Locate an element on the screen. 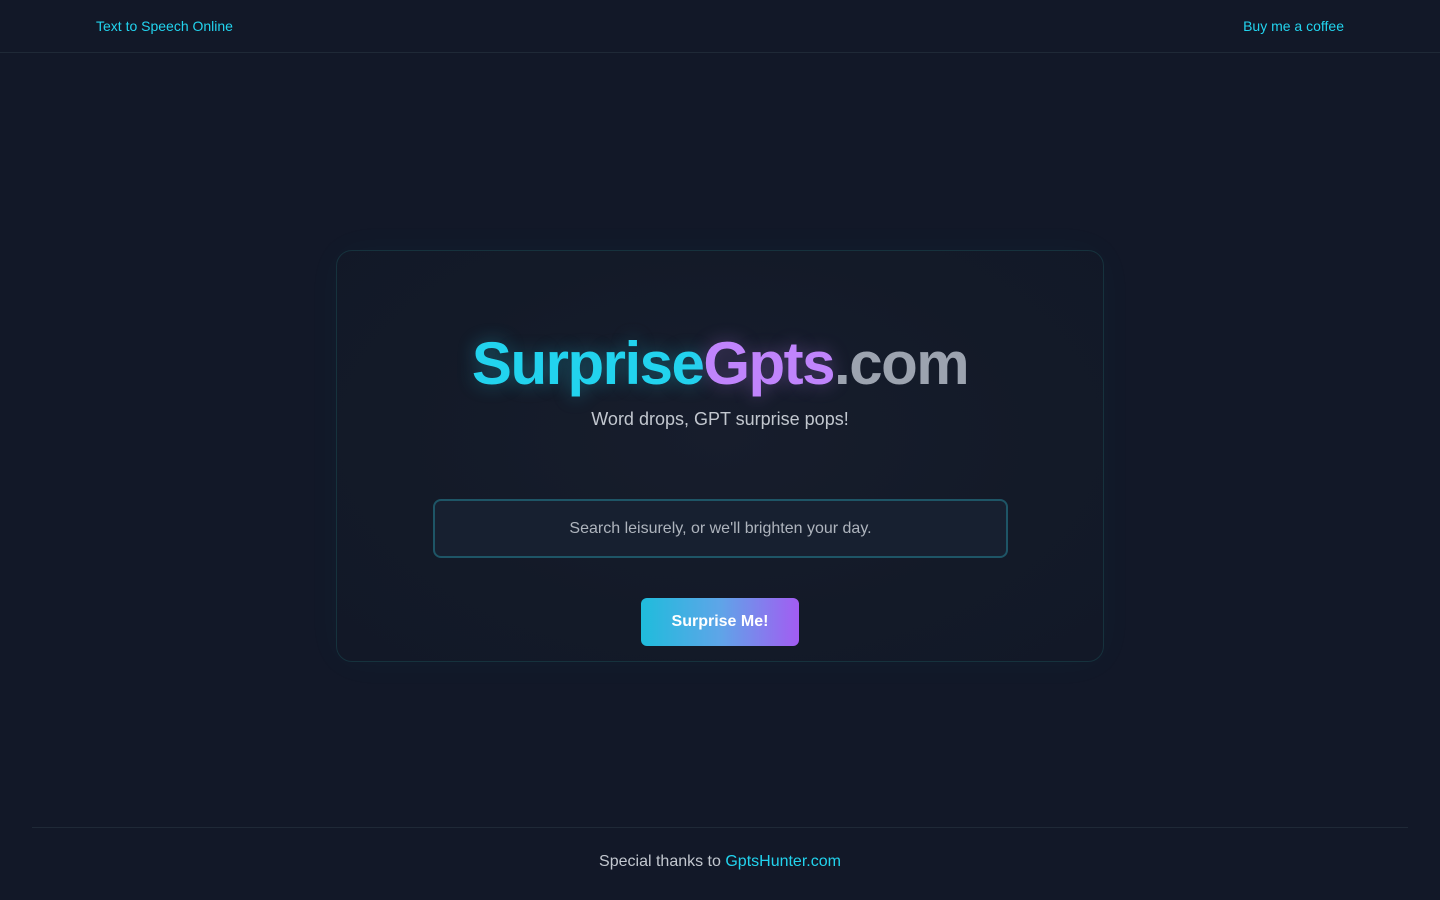 The image size is (1440, 900). title-domain: .com is located at coordinates (902, 363).